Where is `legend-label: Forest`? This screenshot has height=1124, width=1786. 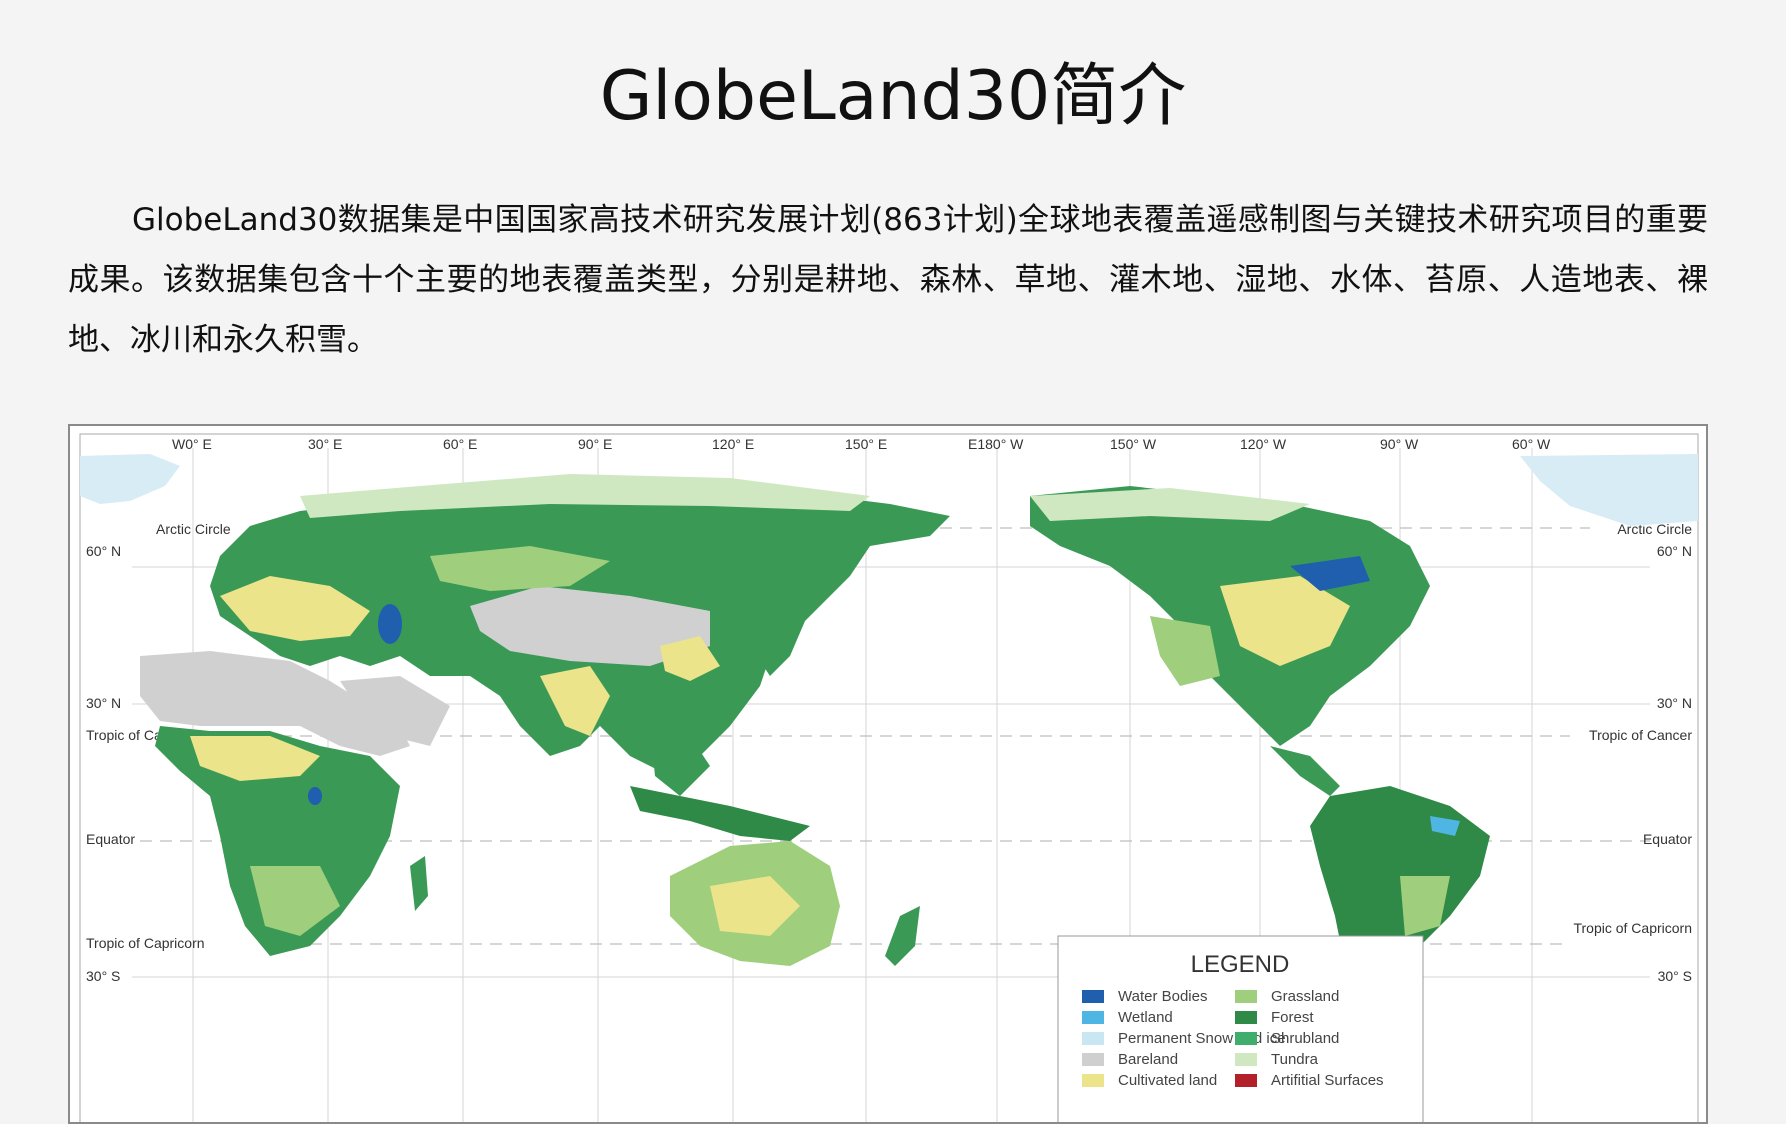
legend-label: Forest is located at coordinates (1292, 1017).